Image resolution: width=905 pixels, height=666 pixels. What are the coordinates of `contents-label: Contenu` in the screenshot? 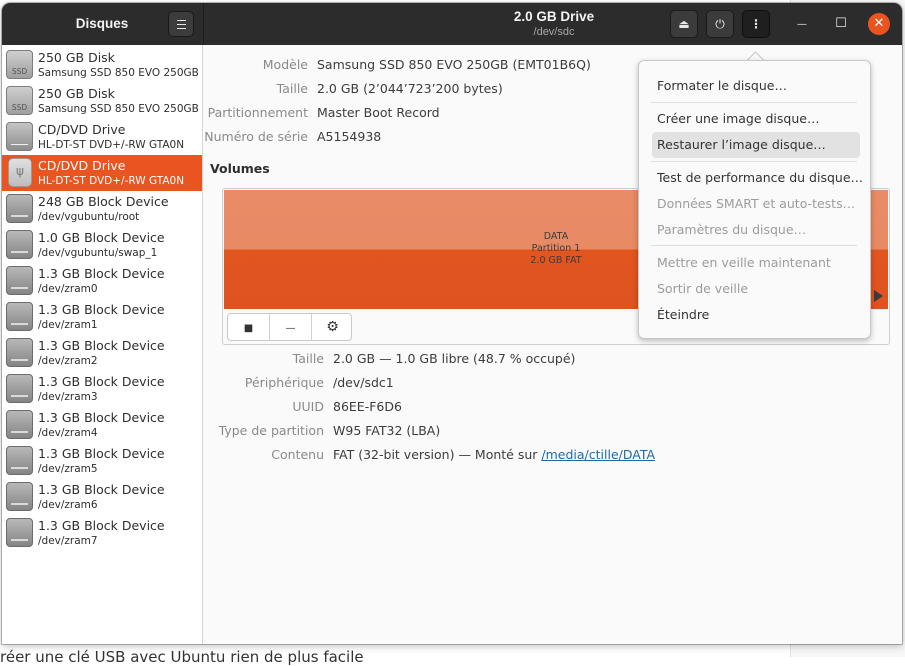 It's located at (297, 454).